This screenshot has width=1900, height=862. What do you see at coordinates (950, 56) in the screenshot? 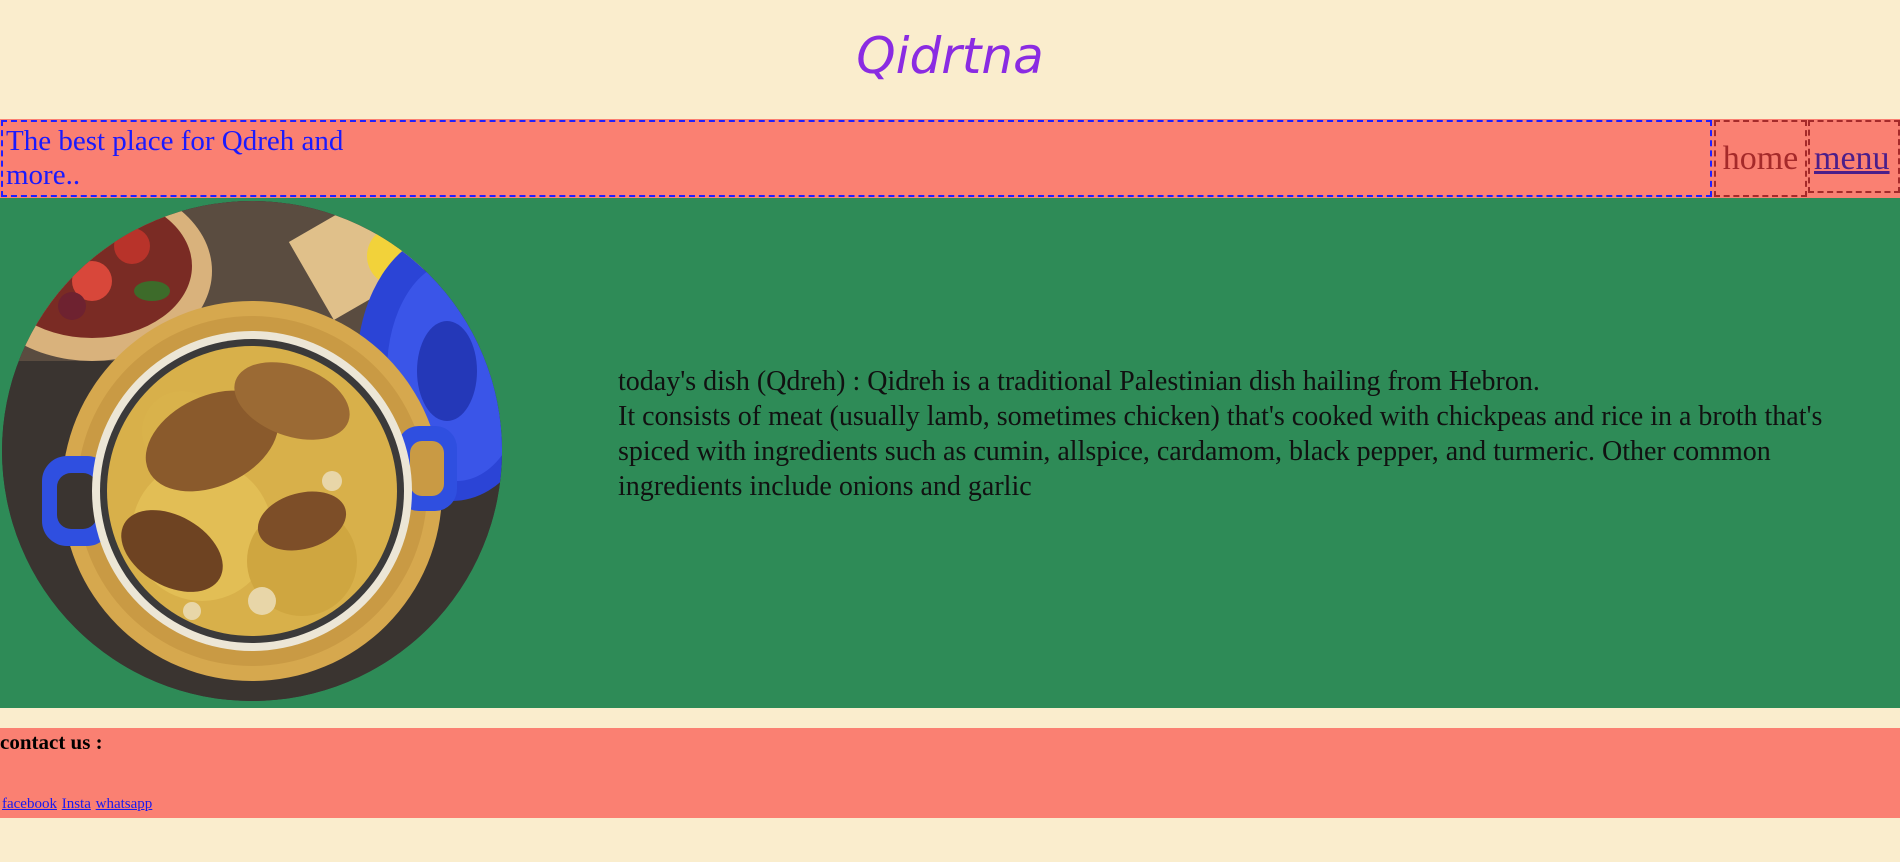
I see `site-title: Qidrtna` at bounding box center [950, 56].